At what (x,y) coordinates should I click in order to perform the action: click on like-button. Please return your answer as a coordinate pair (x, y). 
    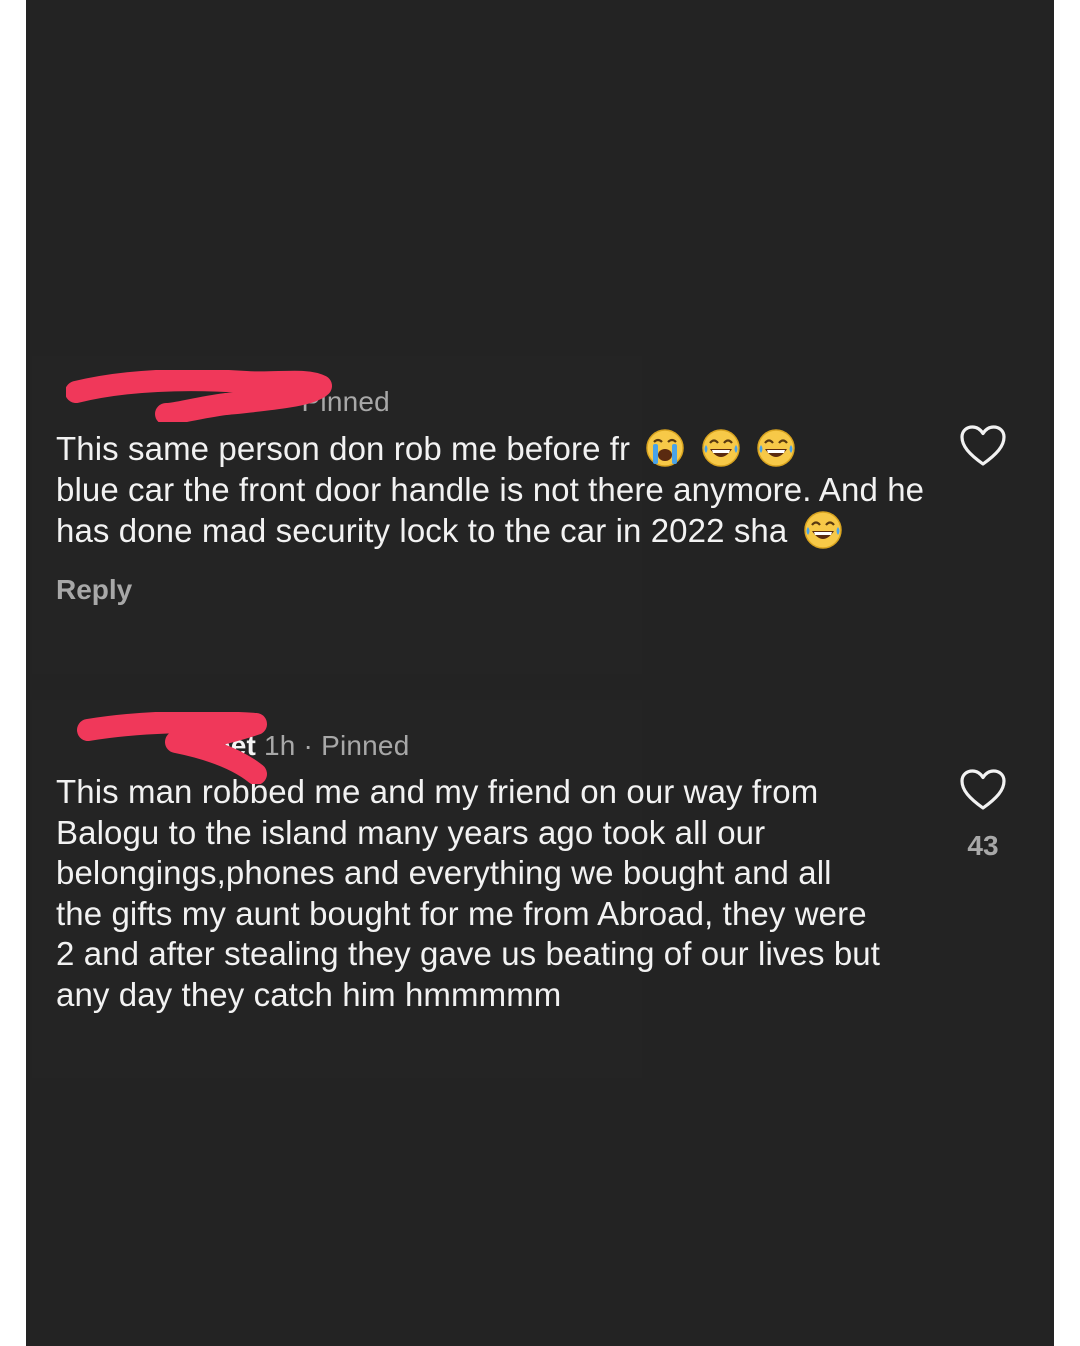
    Looking at the image, I should click on (983, 455).